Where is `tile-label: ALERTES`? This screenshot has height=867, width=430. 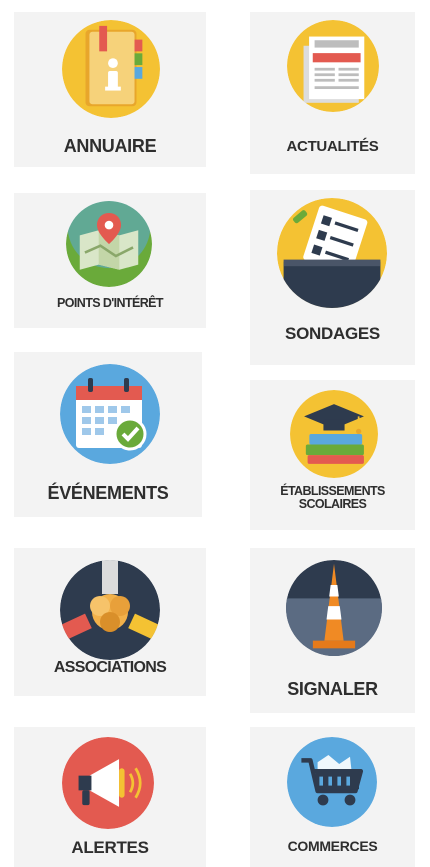 tile-label: ALERTES is located at coordinates (110, 847).